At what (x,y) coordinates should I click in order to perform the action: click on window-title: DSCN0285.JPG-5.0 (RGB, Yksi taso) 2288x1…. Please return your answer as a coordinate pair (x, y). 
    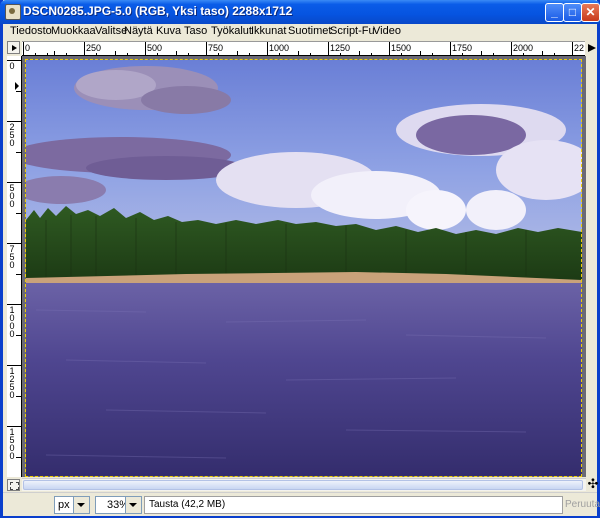
    Looking at the image, I should click on (158, 11).